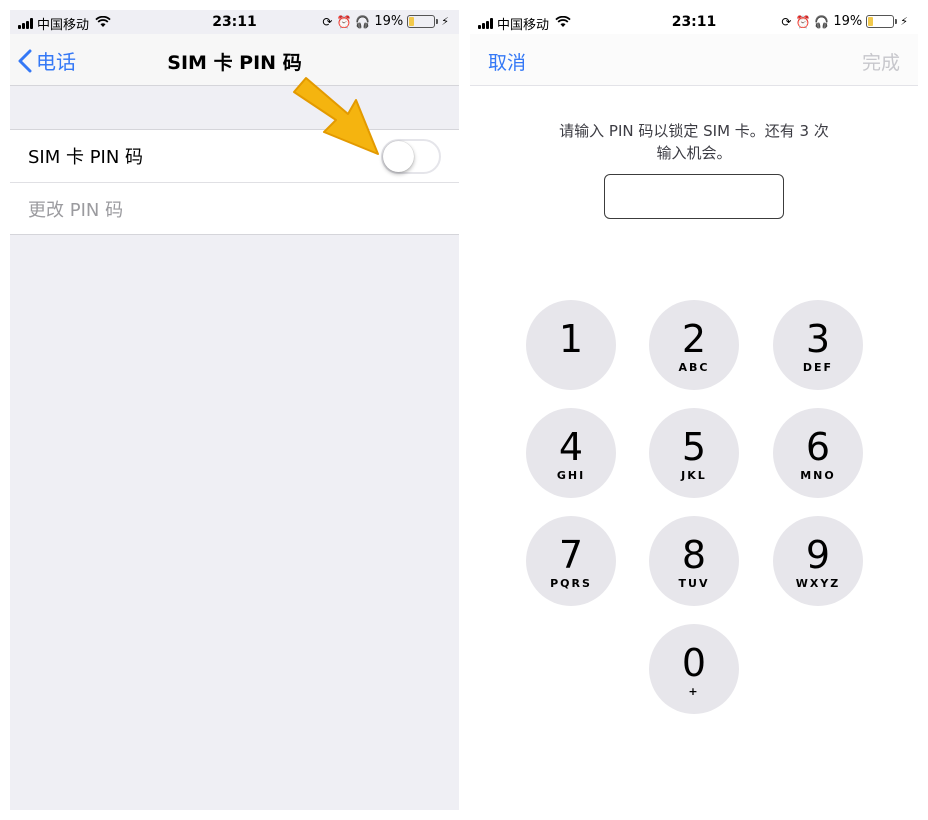 This screenshot has height=820, width=928. What do you see at coordinates (571, 475) in the screenshot?
I see `keypad-letters: GHI` at bounding box center [571, 475].